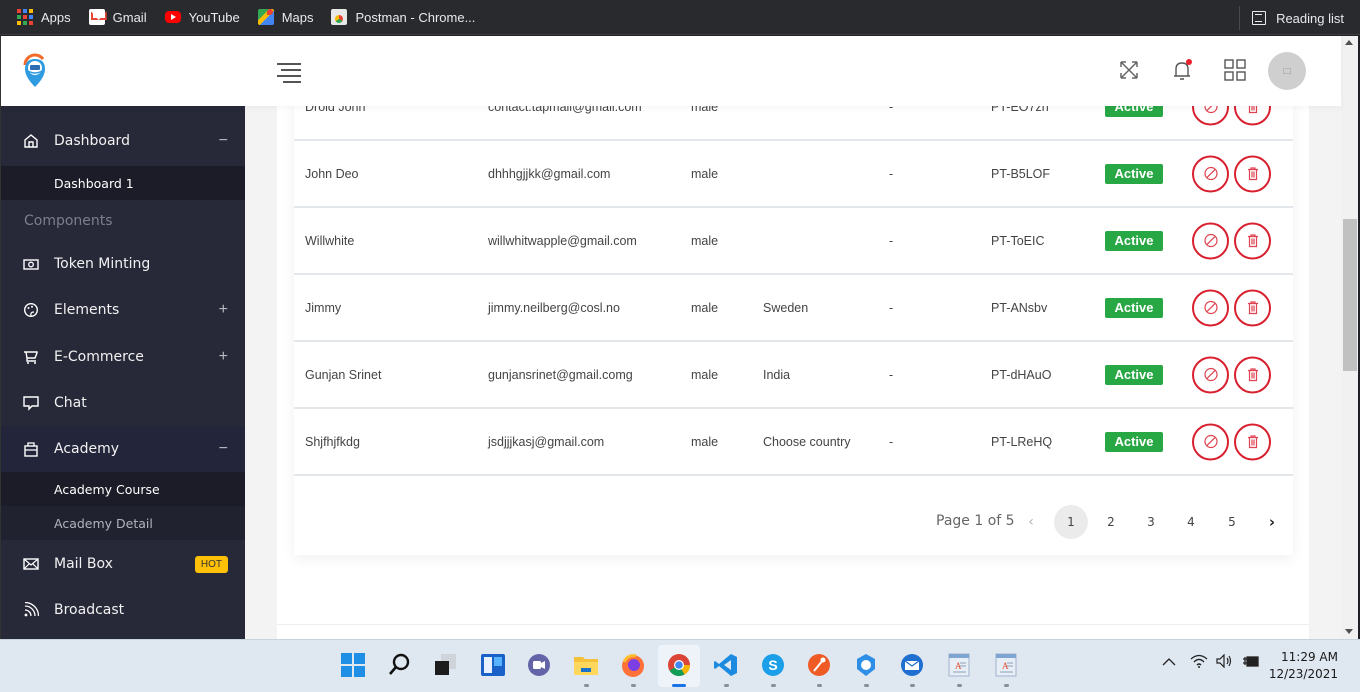  What do you see at coordinates (1031, 522) in the screenshot?
I see `prev-page-button: ‹` at bounding box center [1031, 522].